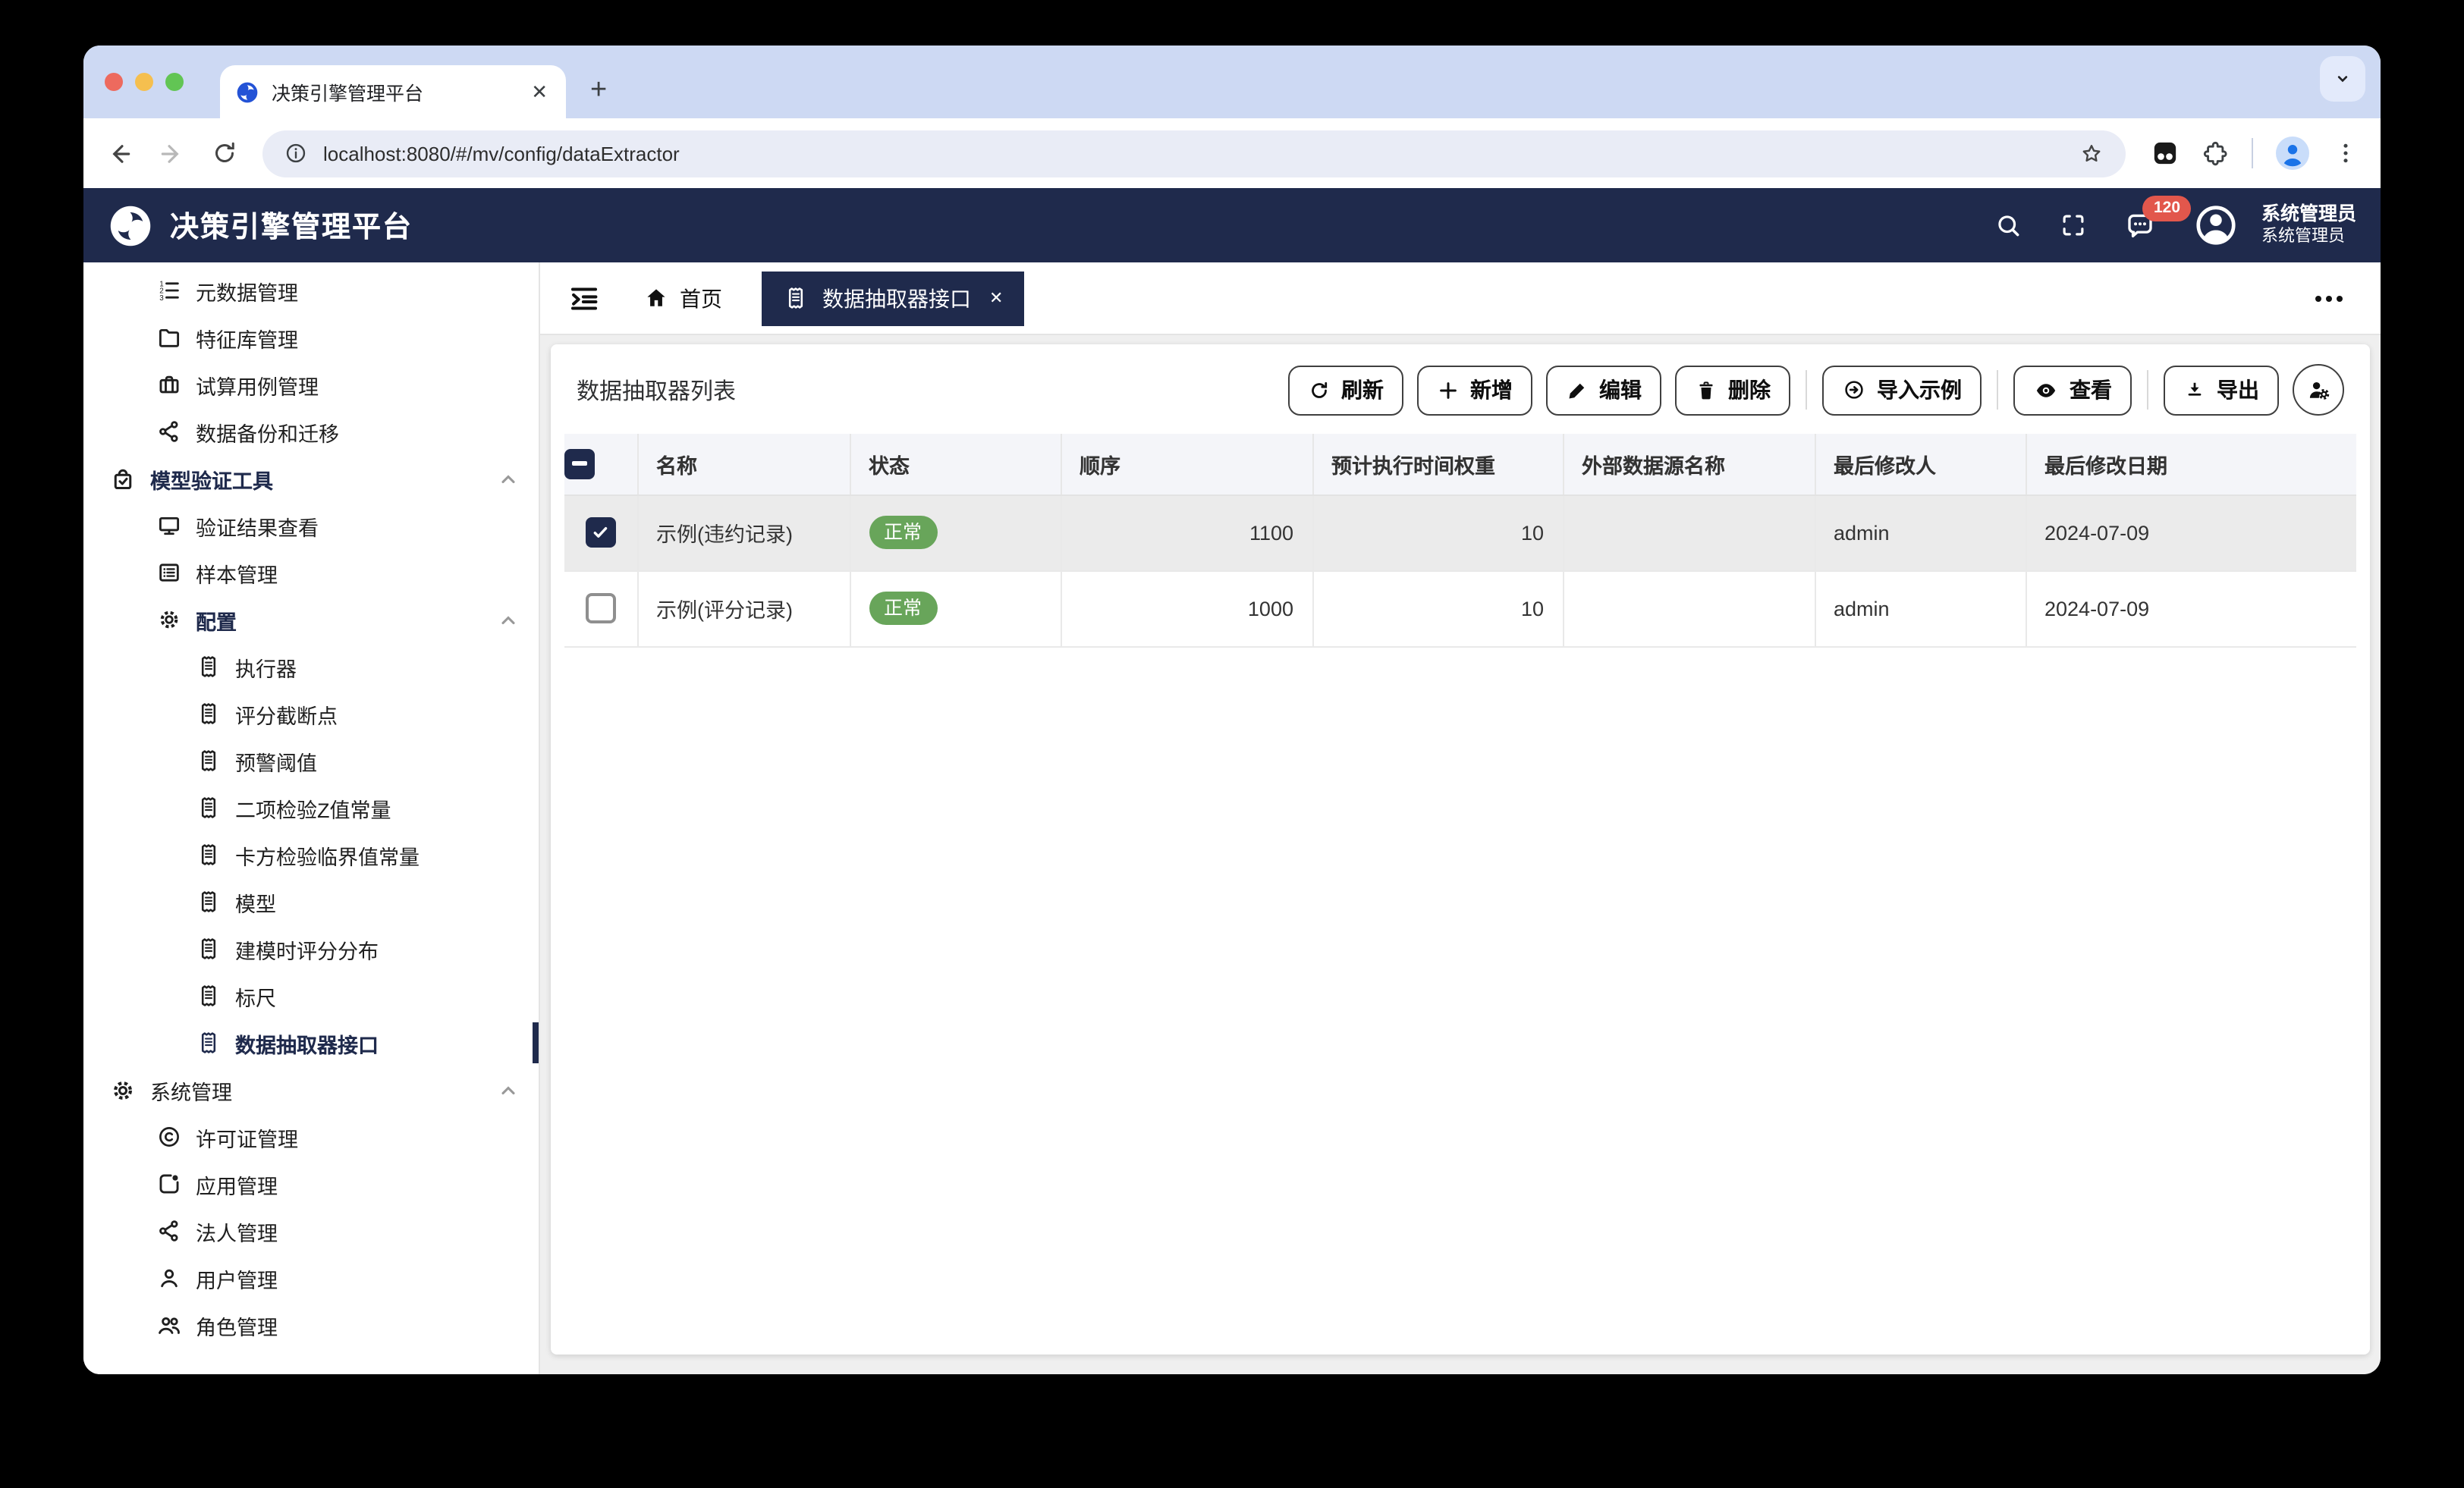  Describe the element at coordinates (584, 298) in the screenshot. I see `collapse-sidebar-icon` at that location.